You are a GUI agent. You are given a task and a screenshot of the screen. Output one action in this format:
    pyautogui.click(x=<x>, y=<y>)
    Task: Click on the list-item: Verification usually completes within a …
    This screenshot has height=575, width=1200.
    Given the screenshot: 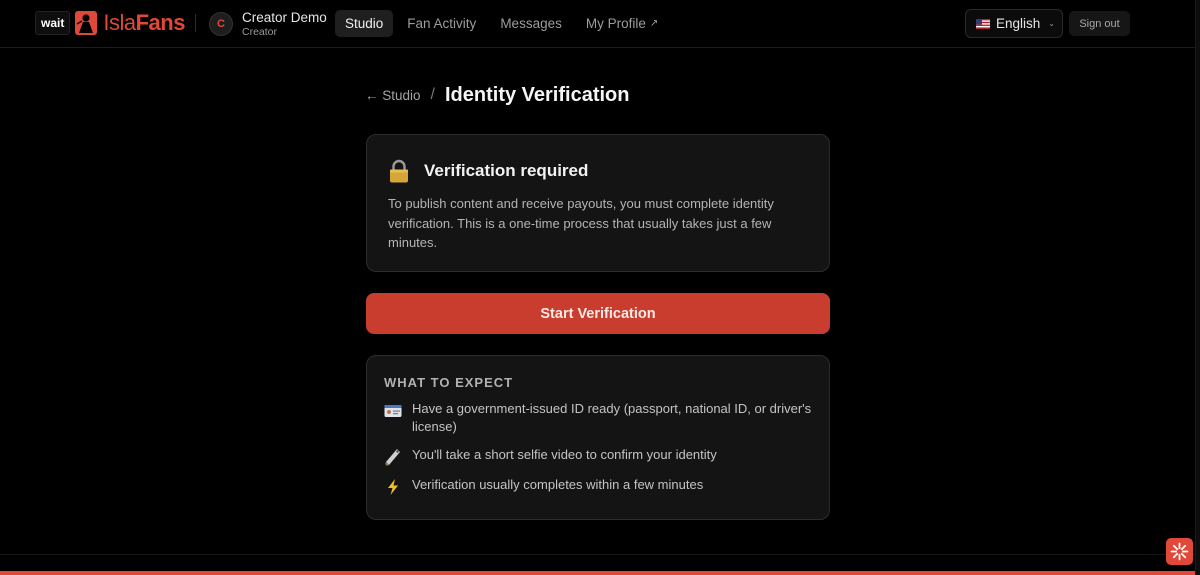 What is the action you would take?
    pyautogui.click(x=599, y=486)
    